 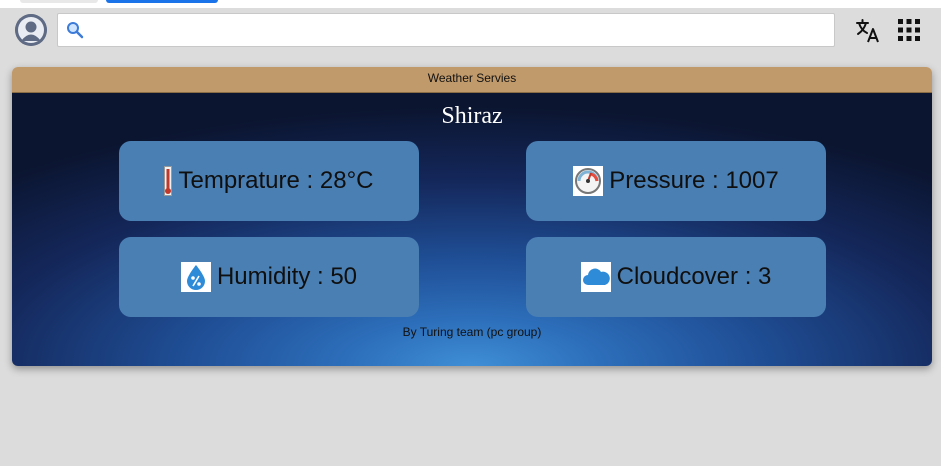 What do you see at coordinates (162, 1) in the screenshot?
I see `browser-tab-active` at bounding box center [162, 1].